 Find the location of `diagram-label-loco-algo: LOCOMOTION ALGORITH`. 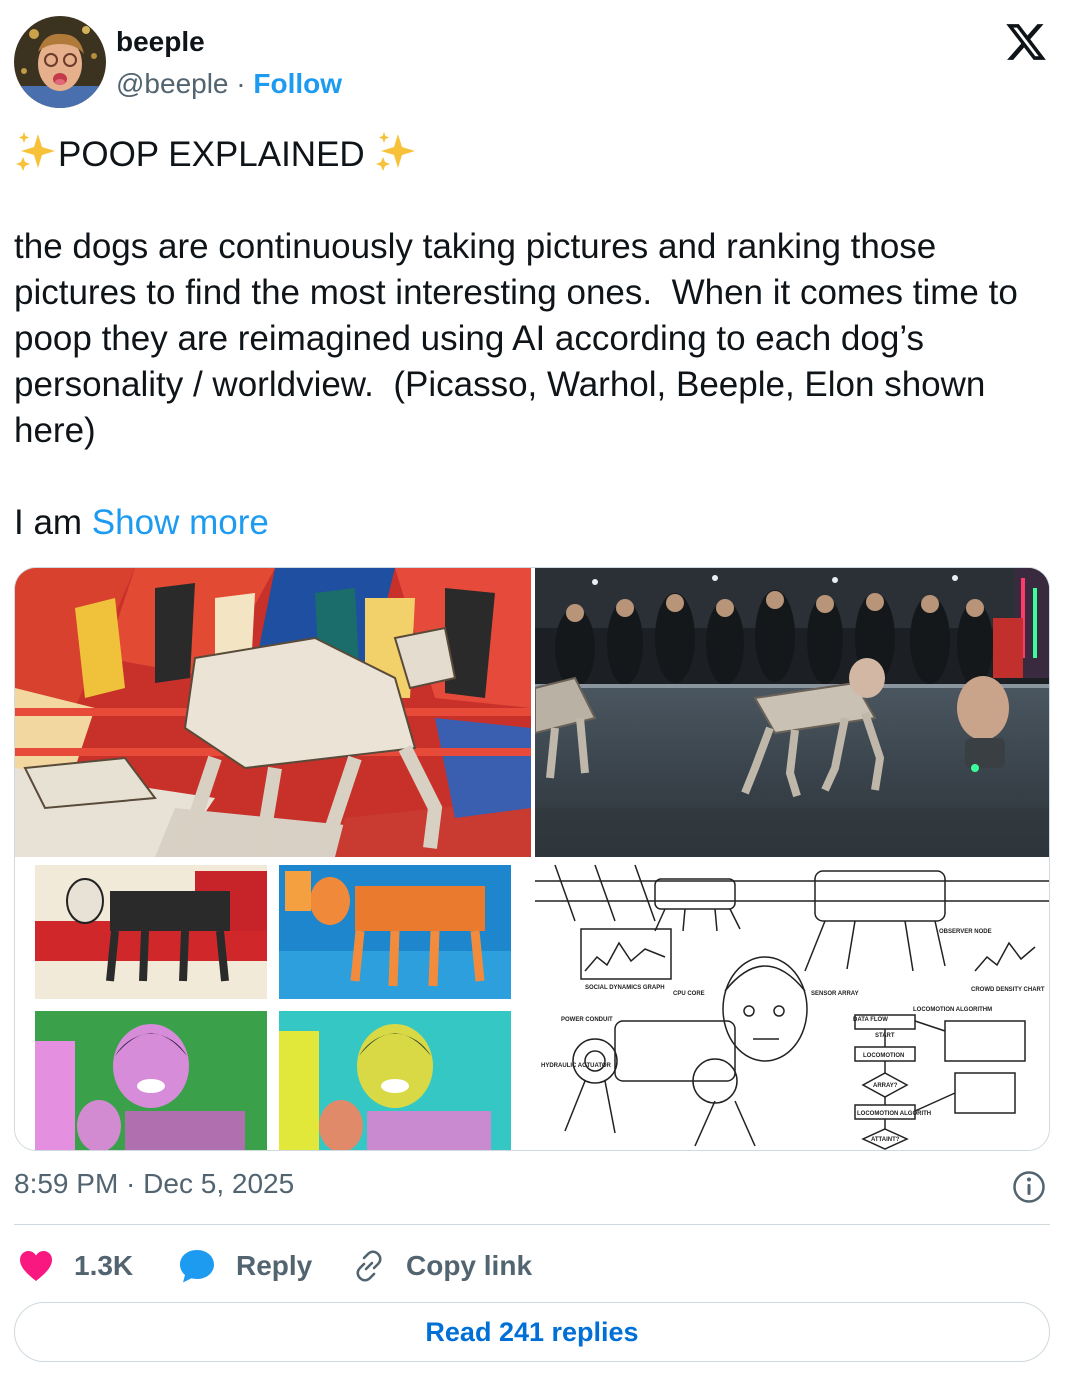

diagram-label-loco-algo: LOCOMOTION ALGORITH is located at coordinates (894, 1114).